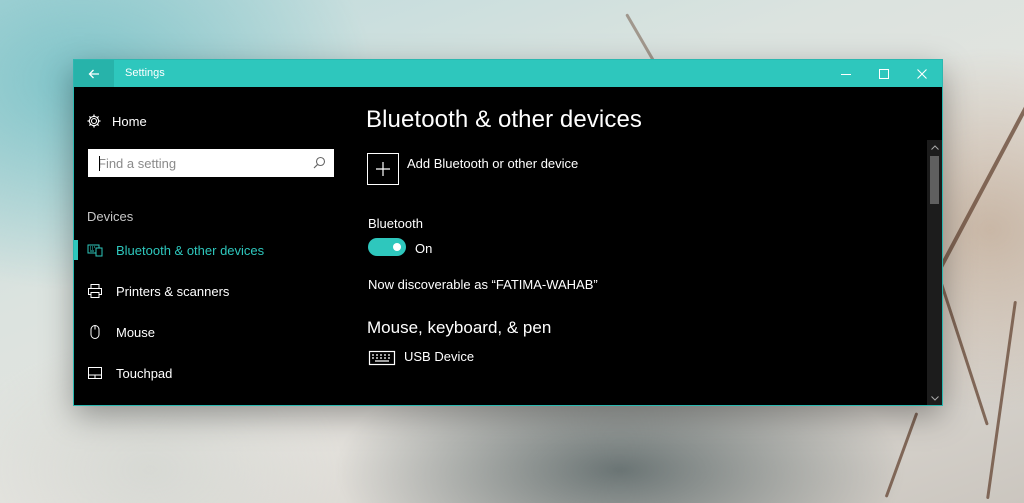 This screenshot has height=503, width=1024. What do you see at coordinates (94, 121) in the screenshot?
I see `gear-icon` at bounding box center [94, 121].